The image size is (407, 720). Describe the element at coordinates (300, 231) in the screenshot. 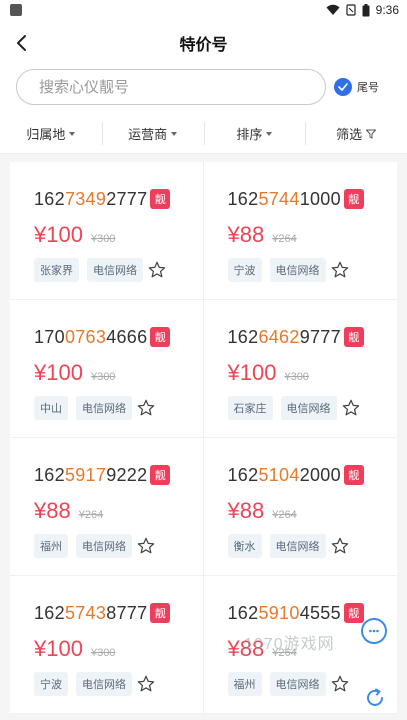

I see `number-card: 162 5744 1000 靓 ¥88 ¥264 宁波 电信网络` at that location.